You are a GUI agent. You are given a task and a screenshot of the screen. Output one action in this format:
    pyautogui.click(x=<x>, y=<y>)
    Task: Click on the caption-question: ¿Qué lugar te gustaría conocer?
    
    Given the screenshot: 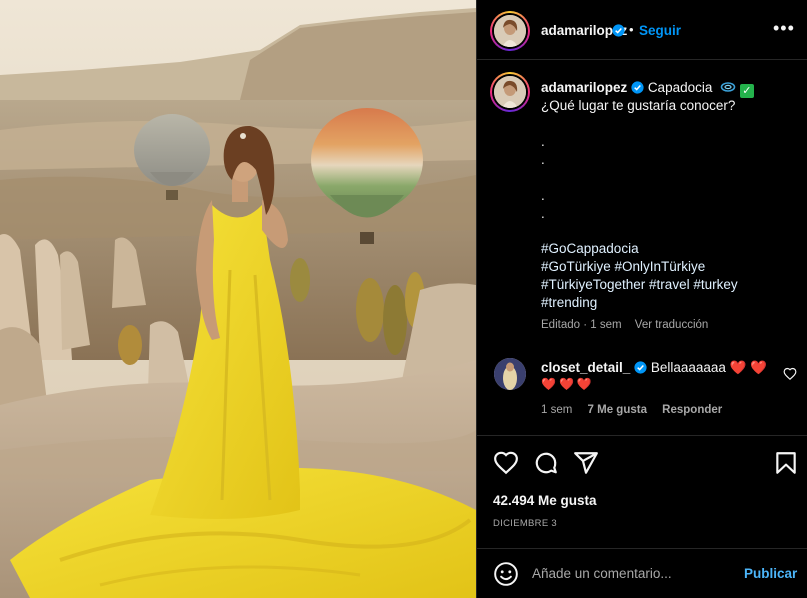 What is the action you would take?
    pyautogui.click(x=638, y=105)
    